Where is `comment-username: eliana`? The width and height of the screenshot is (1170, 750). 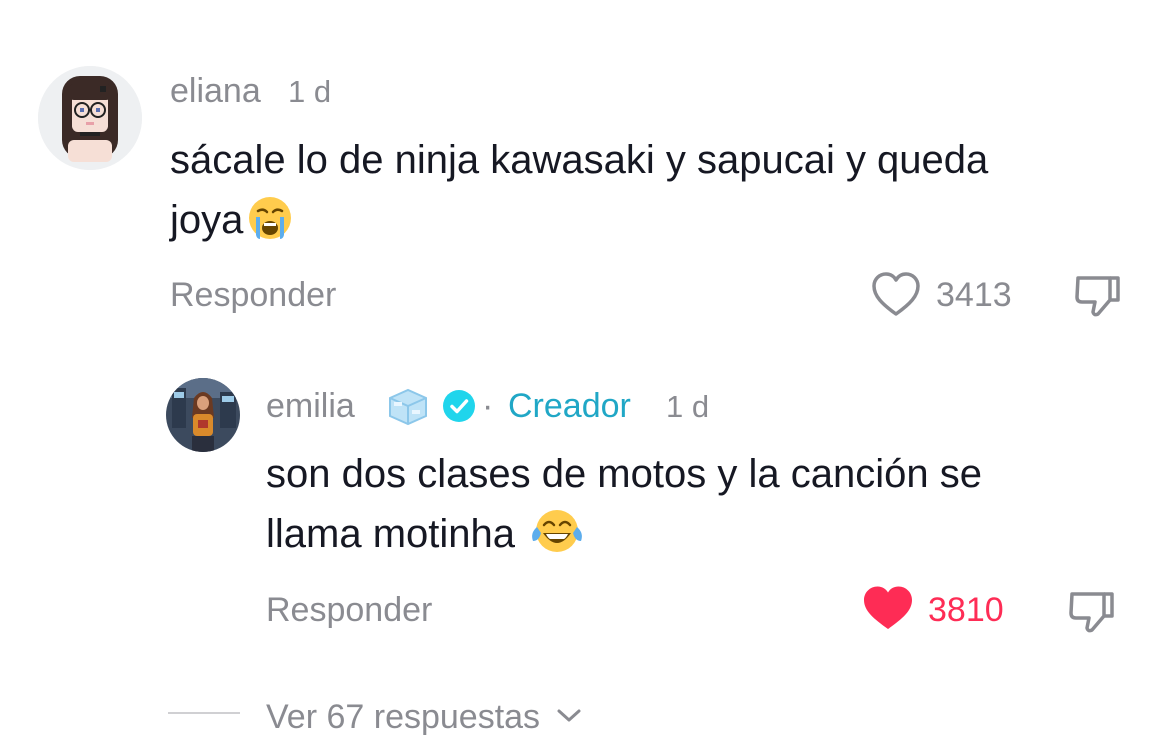 comment-username: eliana is located at coordinates (215, 91).